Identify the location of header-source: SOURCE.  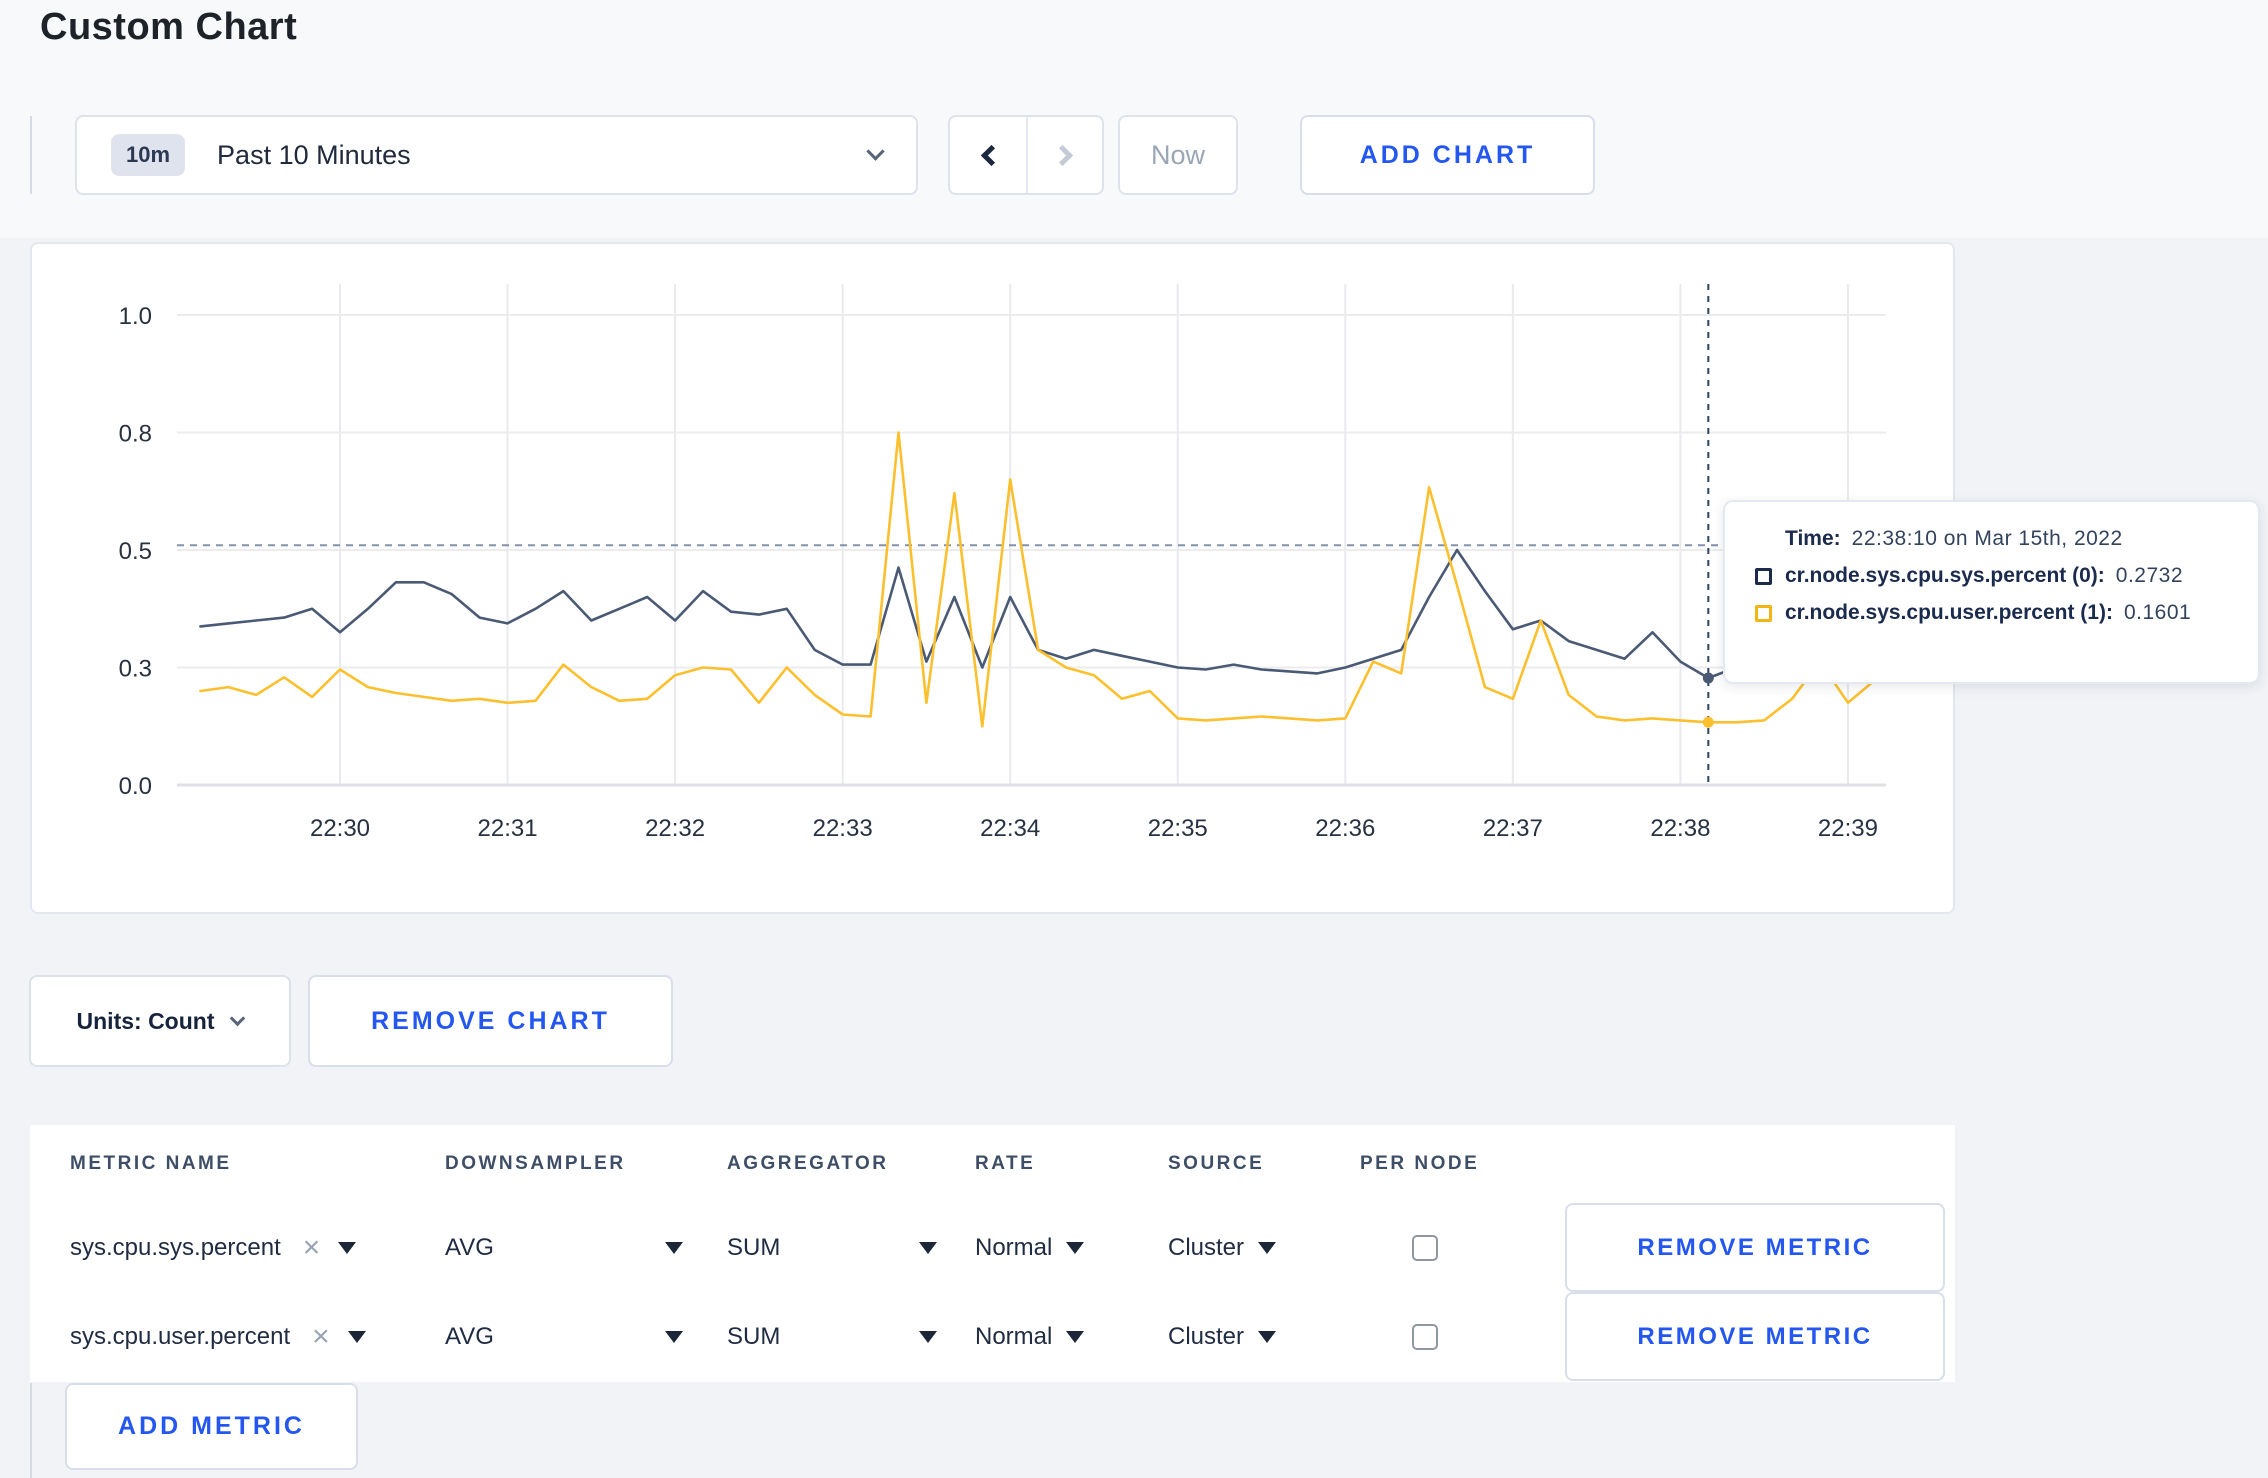
(1216, 1163).